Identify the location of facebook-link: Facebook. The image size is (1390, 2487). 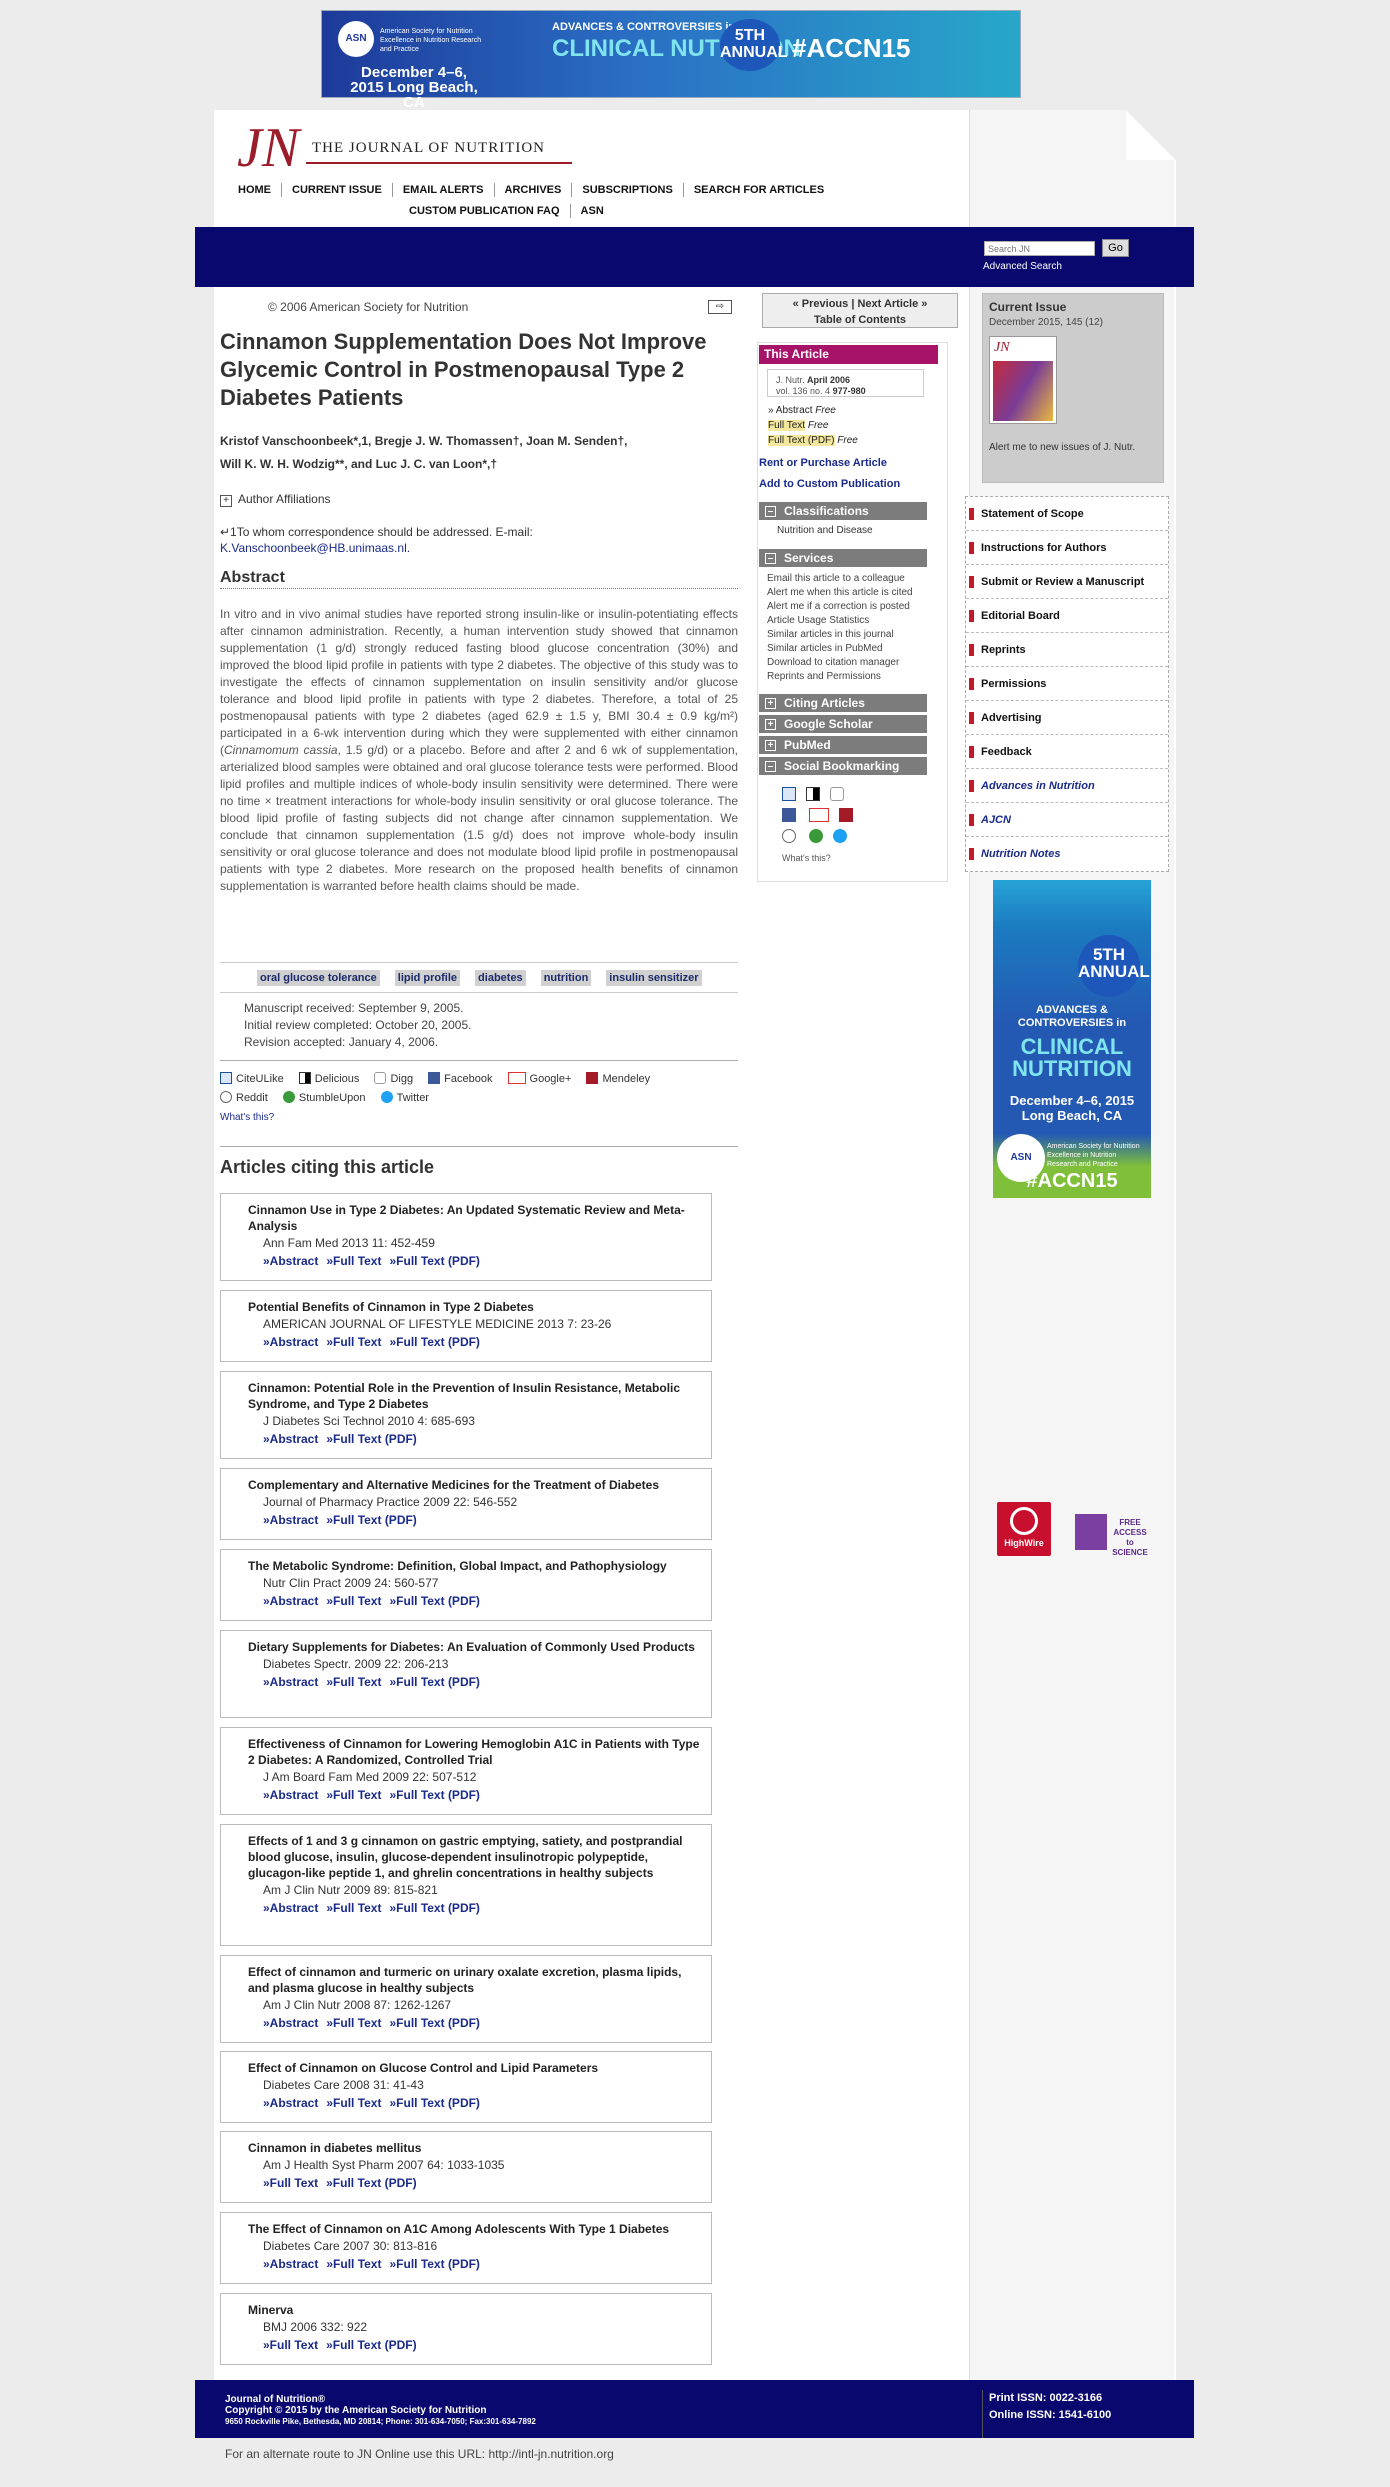
(460, 1079).